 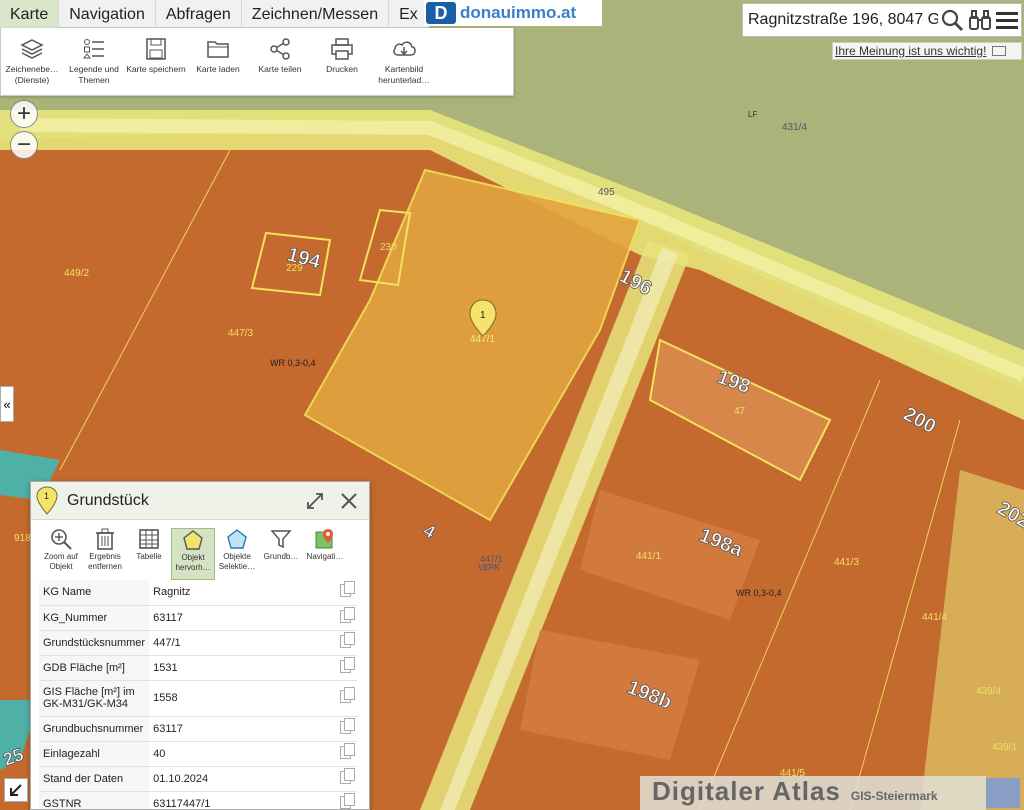 I want to click on panel-title: Grundstück, so click(x=108, y=500).